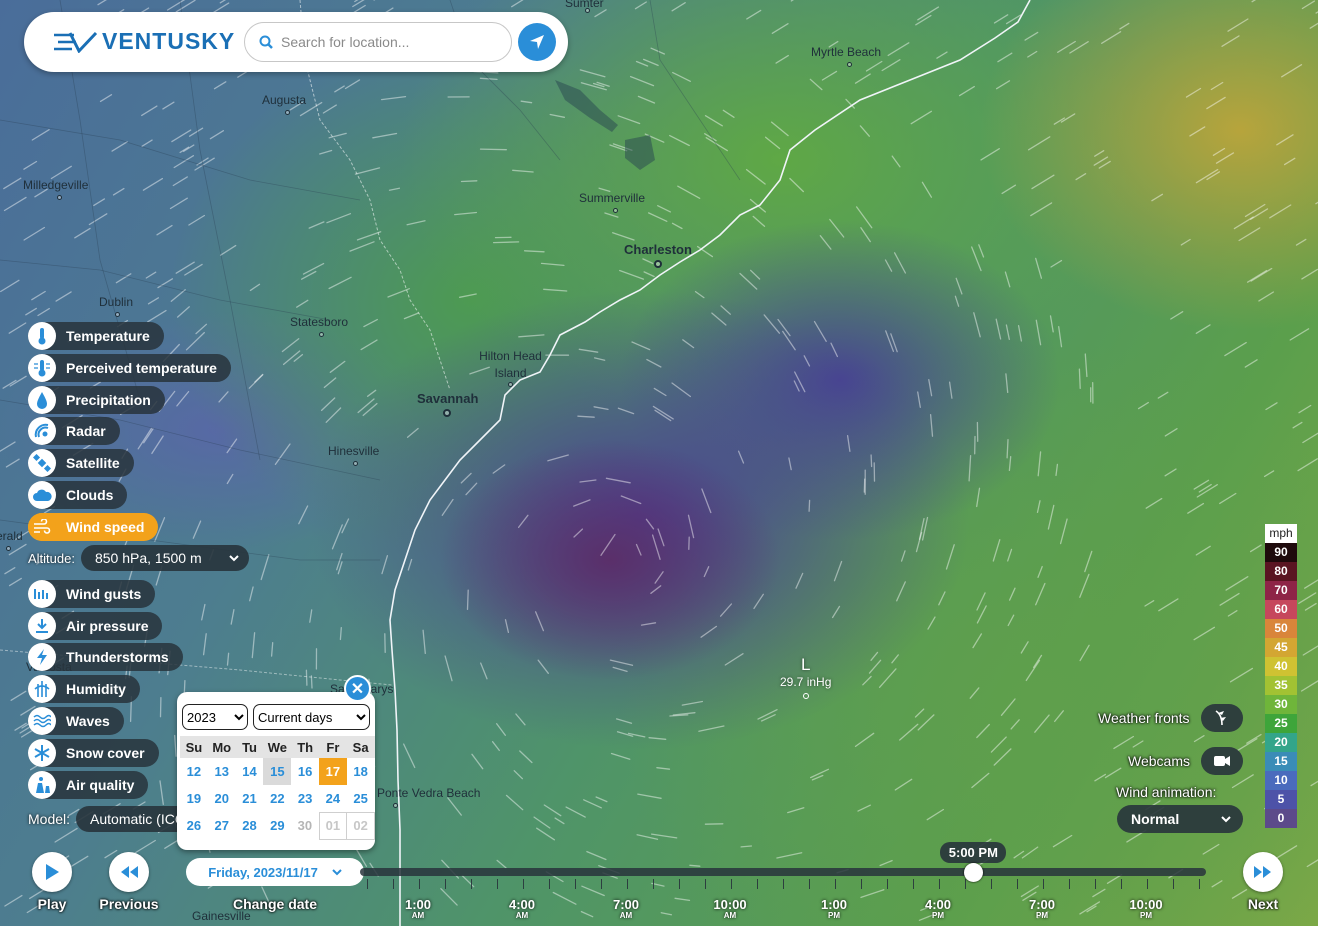 The width and height of the screenshot is (1318, 926). What do you see at coordinates (1281, 723) in the screenshot?
I see `legend-step: 25` at bounding box center [1281, 723].